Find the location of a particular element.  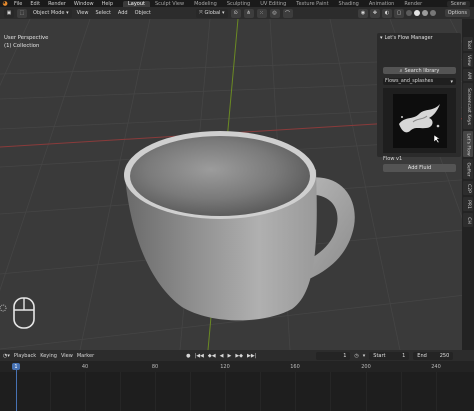

menu-view: View is located at coordinates (83, 13).